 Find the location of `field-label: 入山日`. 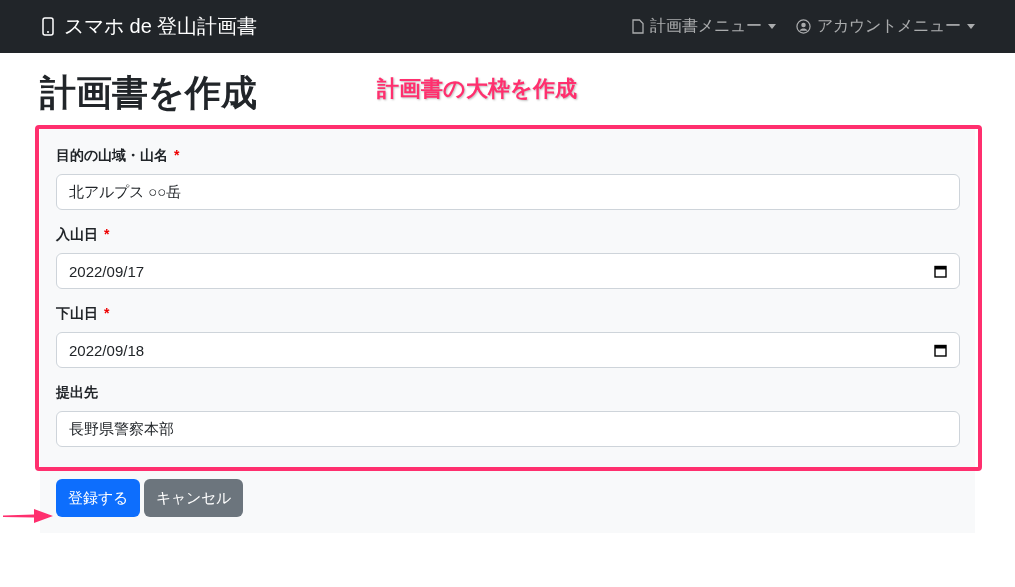

field-label: 入山日 is located at coordinates (77, 235).